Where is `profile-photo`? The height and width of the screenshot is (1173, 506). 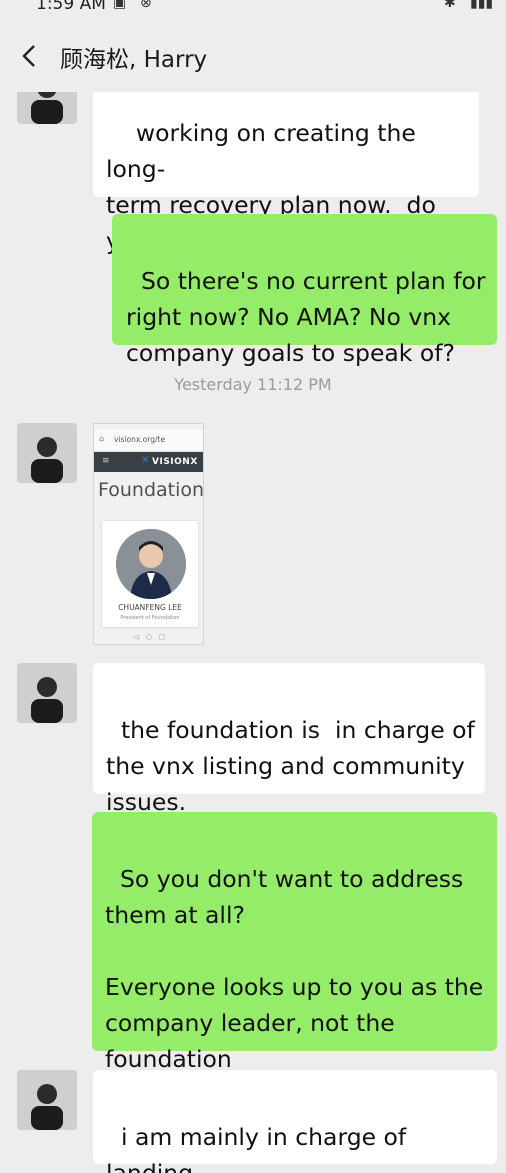
profile-photo is located at coordinates (151, 564).